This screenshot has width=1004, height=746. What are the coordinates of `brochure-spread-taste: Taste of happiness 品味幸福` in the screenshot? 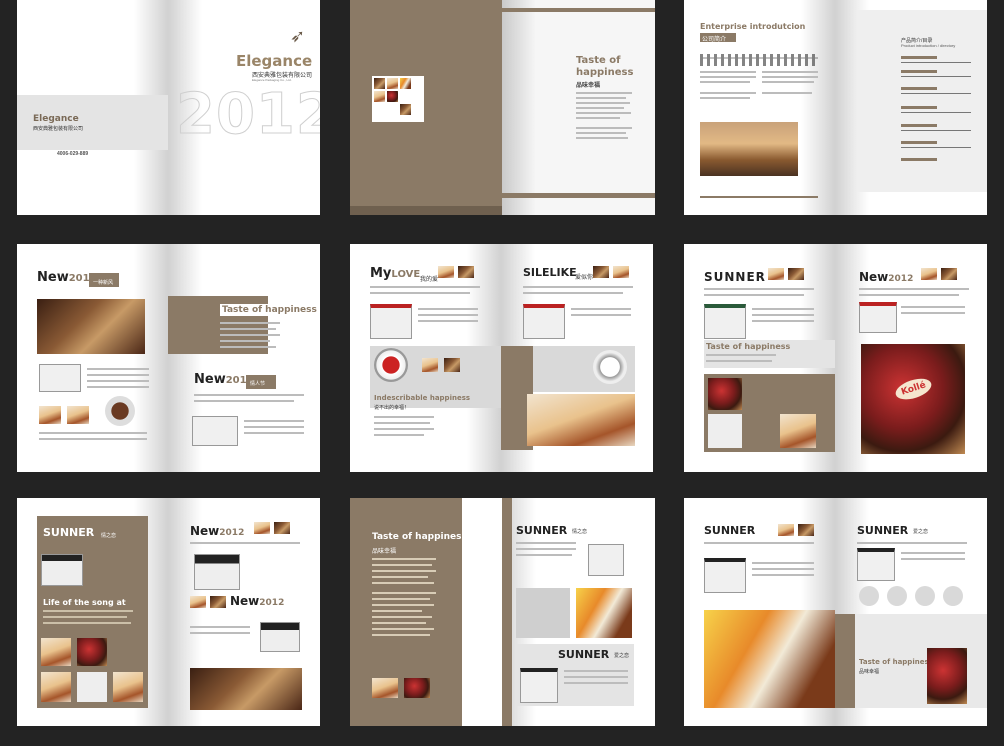 It's located at (502, 107).